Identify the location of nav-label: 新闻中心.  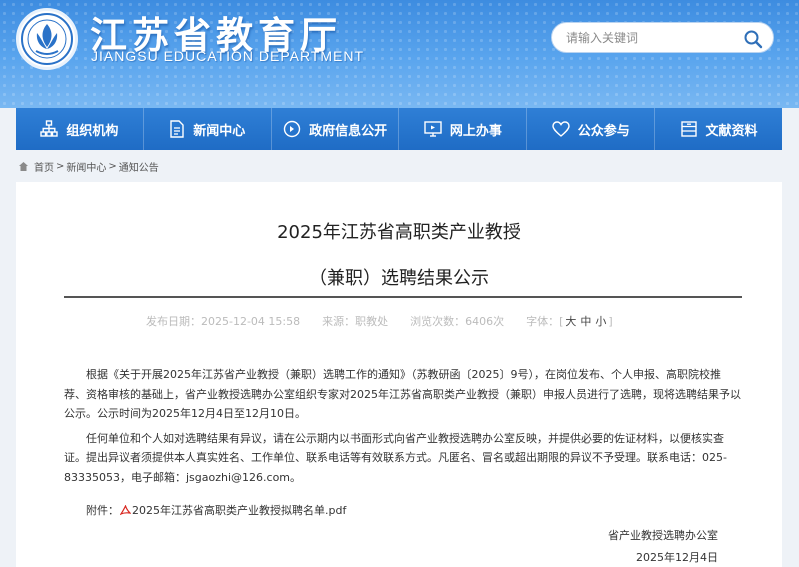
(219, 131).